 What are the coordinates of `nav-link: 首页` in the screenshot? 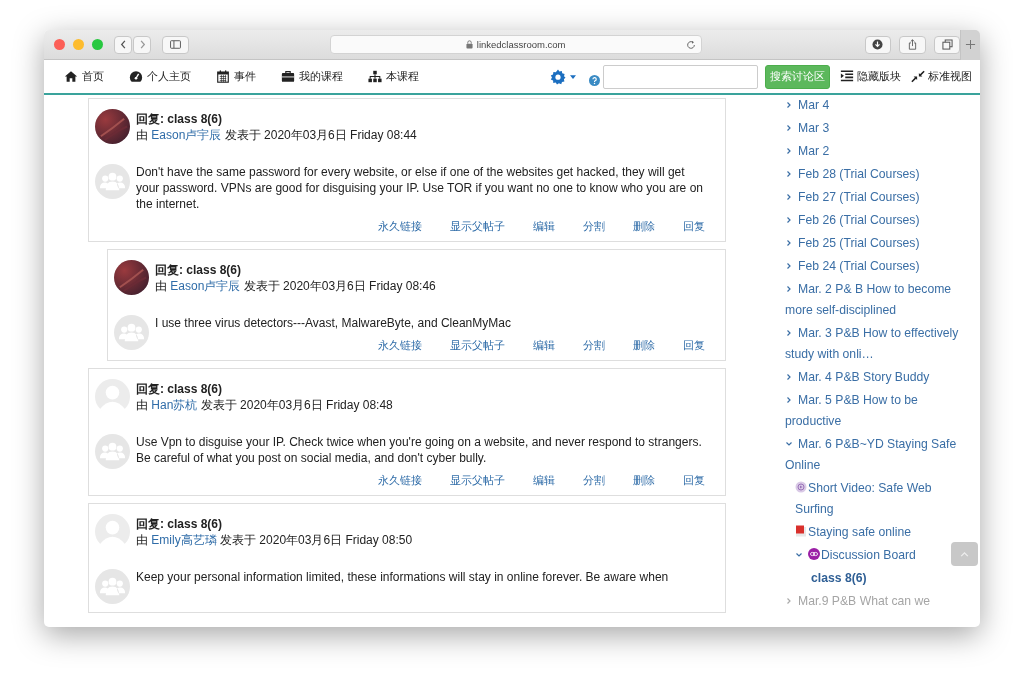 It's located at (84, 76).